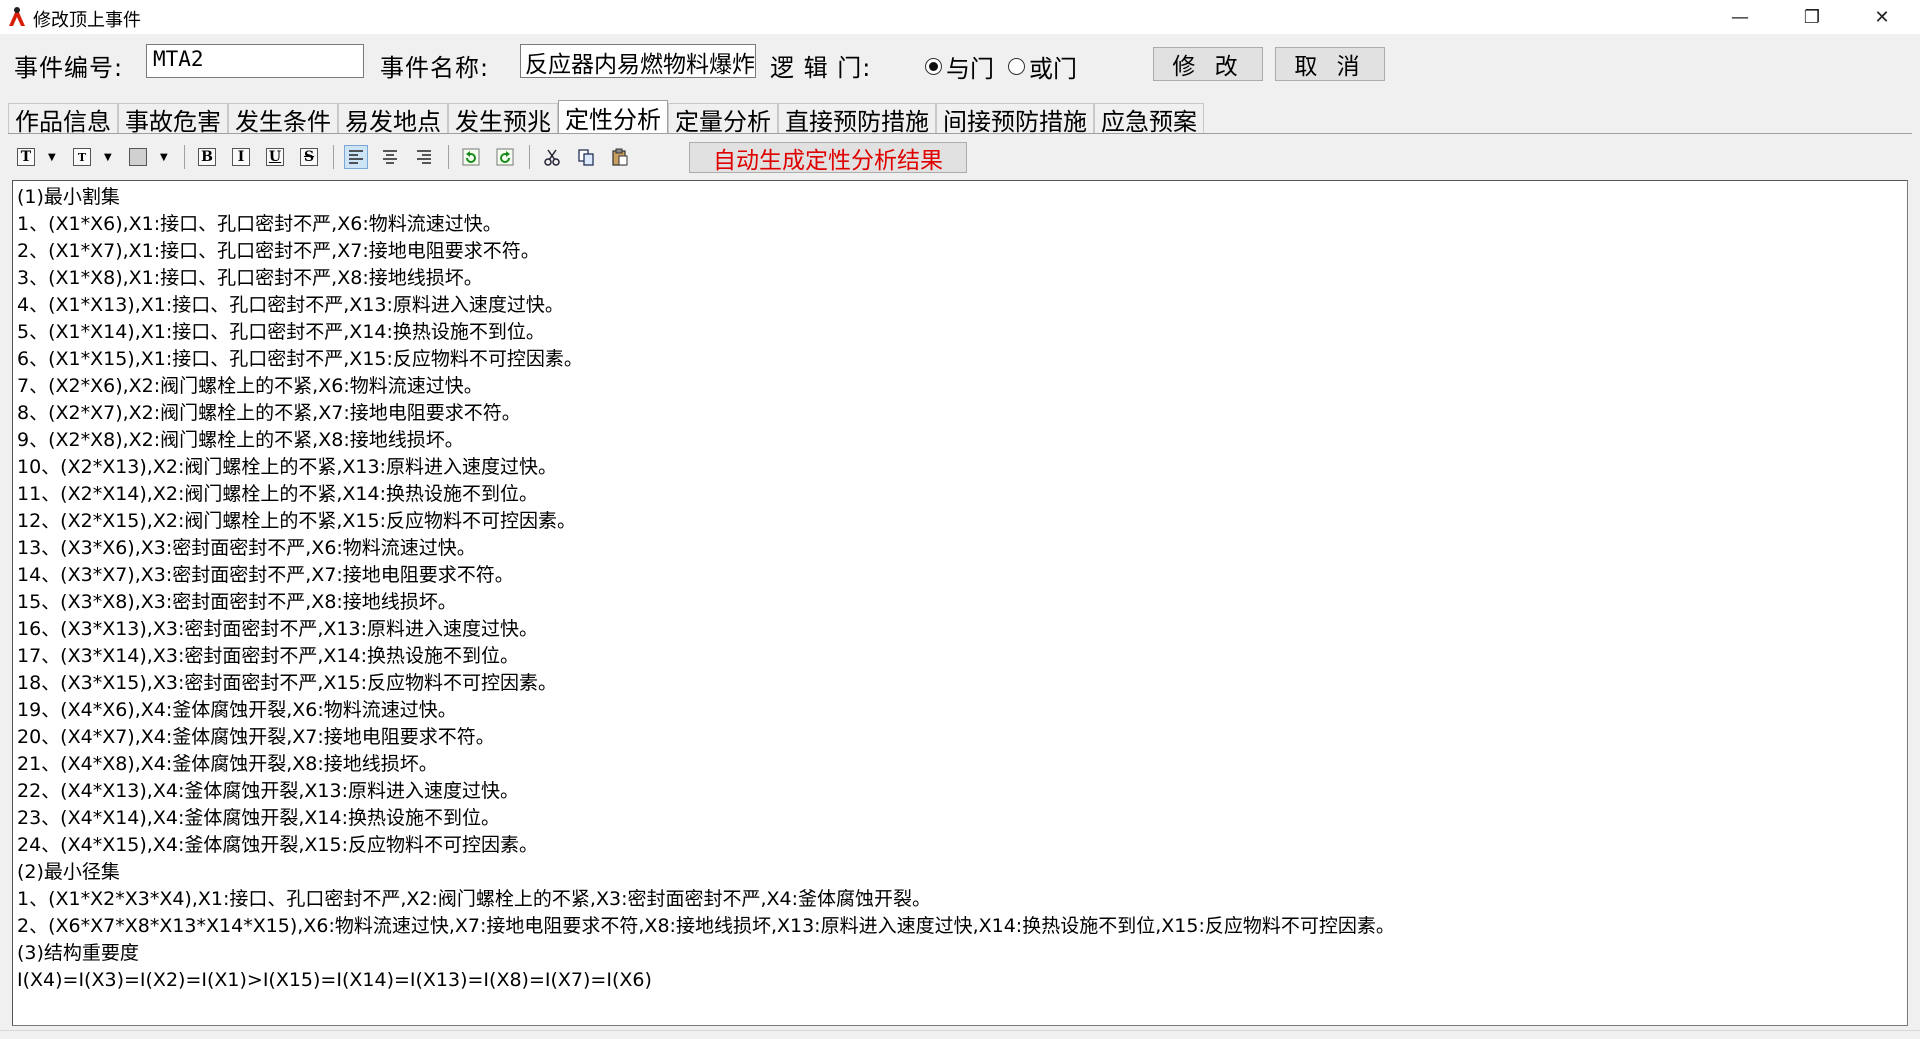 The width and height of the screenshot is (1920, 1039). I want to click on strikethrough-icon: S, so click(309, 157).